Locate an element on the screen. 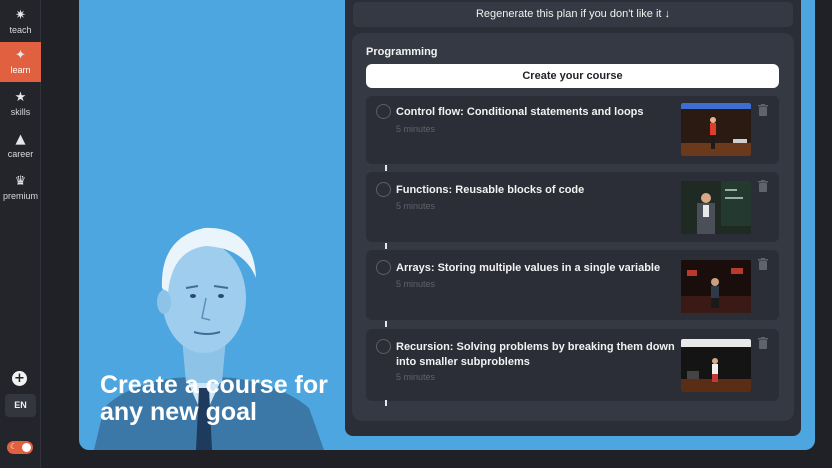  sidebar-item-teach: ✷ teach is located at coordinates (20, 22).